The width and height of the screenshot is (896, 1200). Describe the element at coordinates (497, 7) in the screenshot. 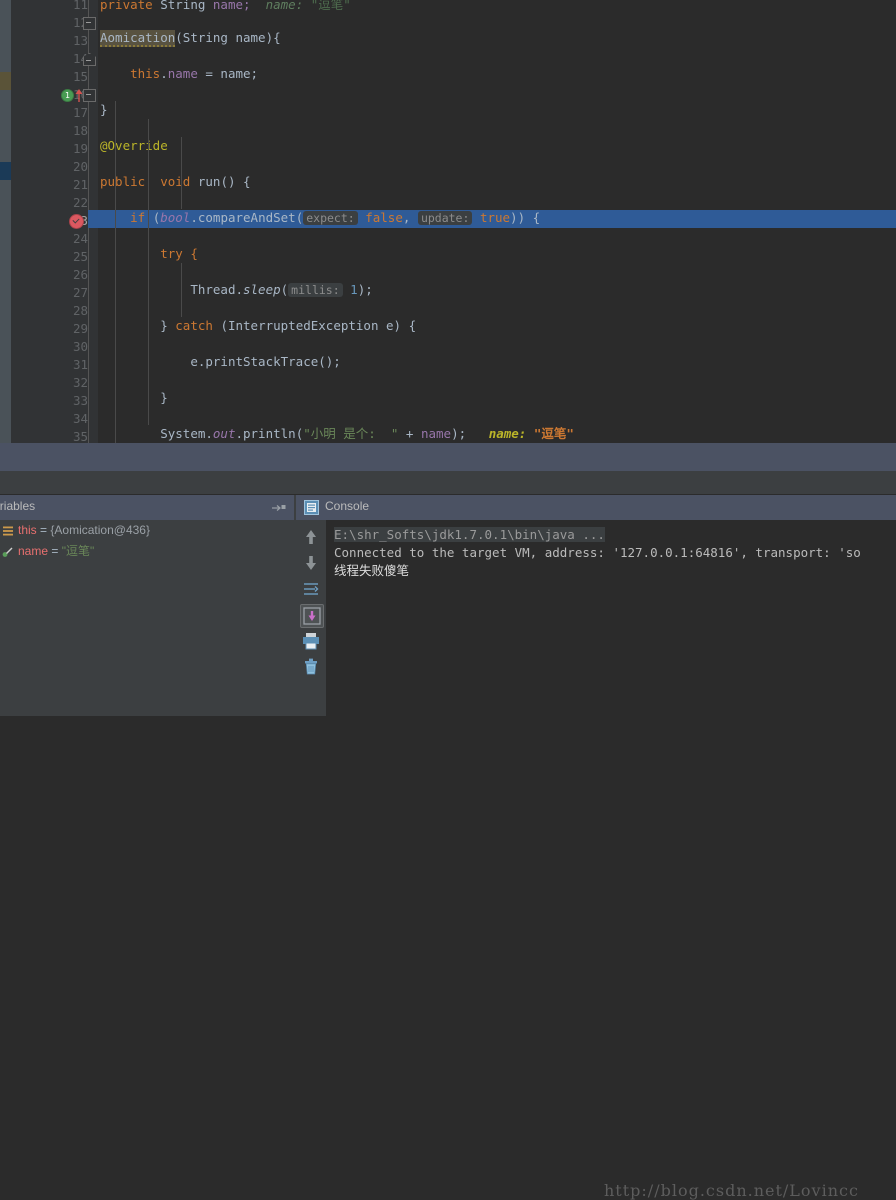

I see `code-line: private String name; name: "逗笔"` at that location.